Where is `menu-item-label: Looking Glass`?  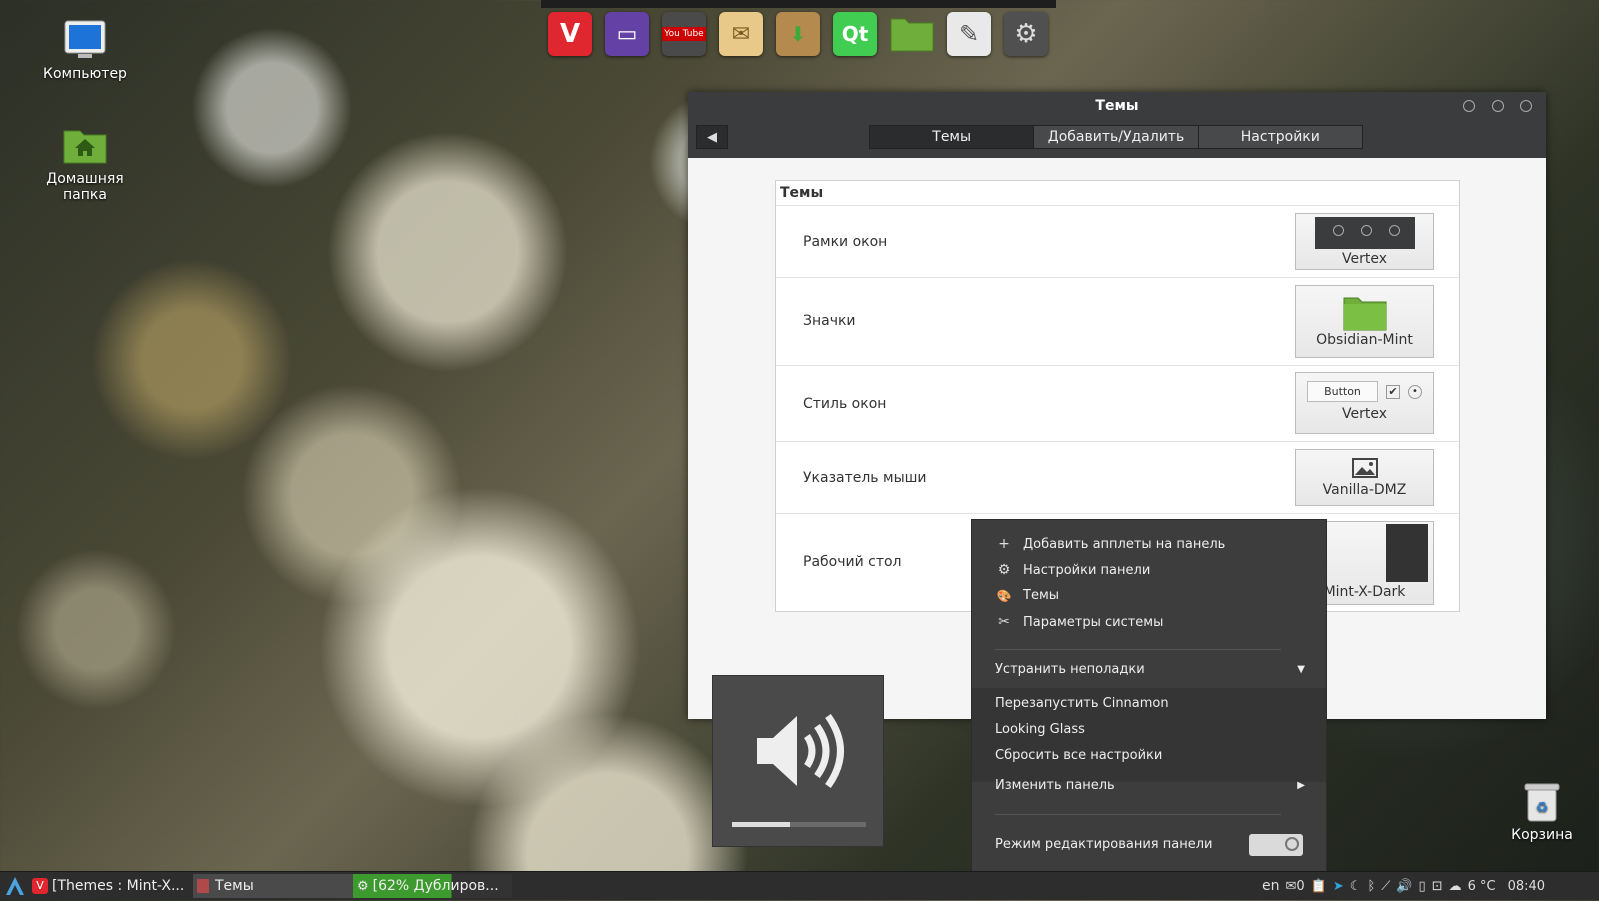 menu-item-label: Looking Glass is located at coordinates (1040, 729).